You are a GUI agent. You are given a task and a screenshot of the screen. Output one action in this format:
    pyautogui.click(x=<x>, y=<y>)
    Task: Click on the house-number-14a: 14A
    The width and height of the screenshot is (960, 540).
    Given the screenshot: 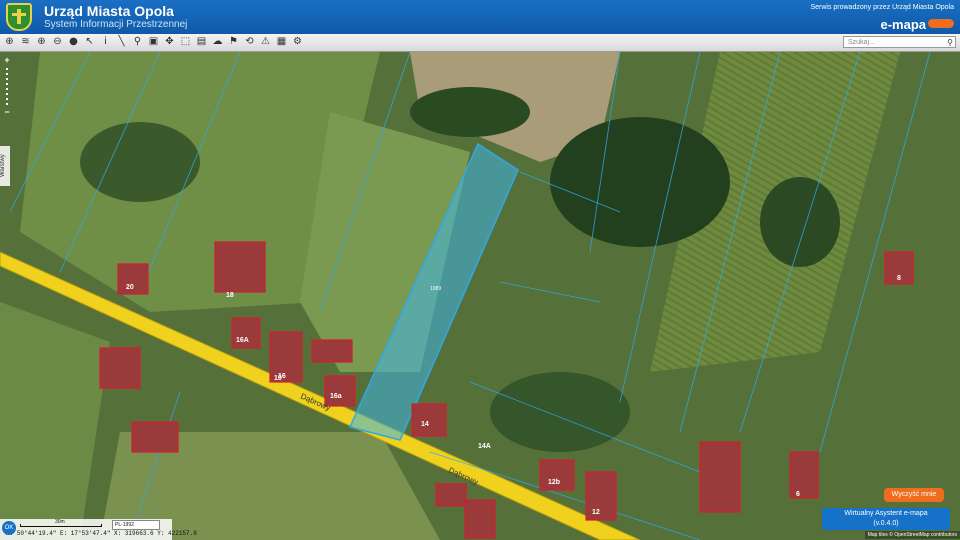 What is the action you would take?
    pyautogui.click(x=484, y=446)
    